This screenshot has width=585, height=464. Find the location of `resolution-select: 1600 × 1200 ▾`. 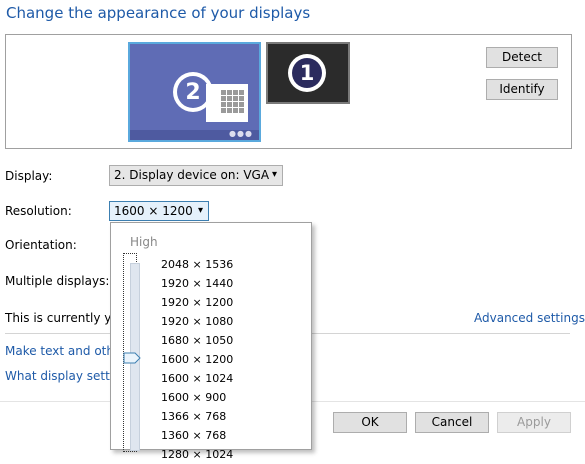

resolution-select: 1600 × 1200 ▾ is located at coordinates (159, 211).